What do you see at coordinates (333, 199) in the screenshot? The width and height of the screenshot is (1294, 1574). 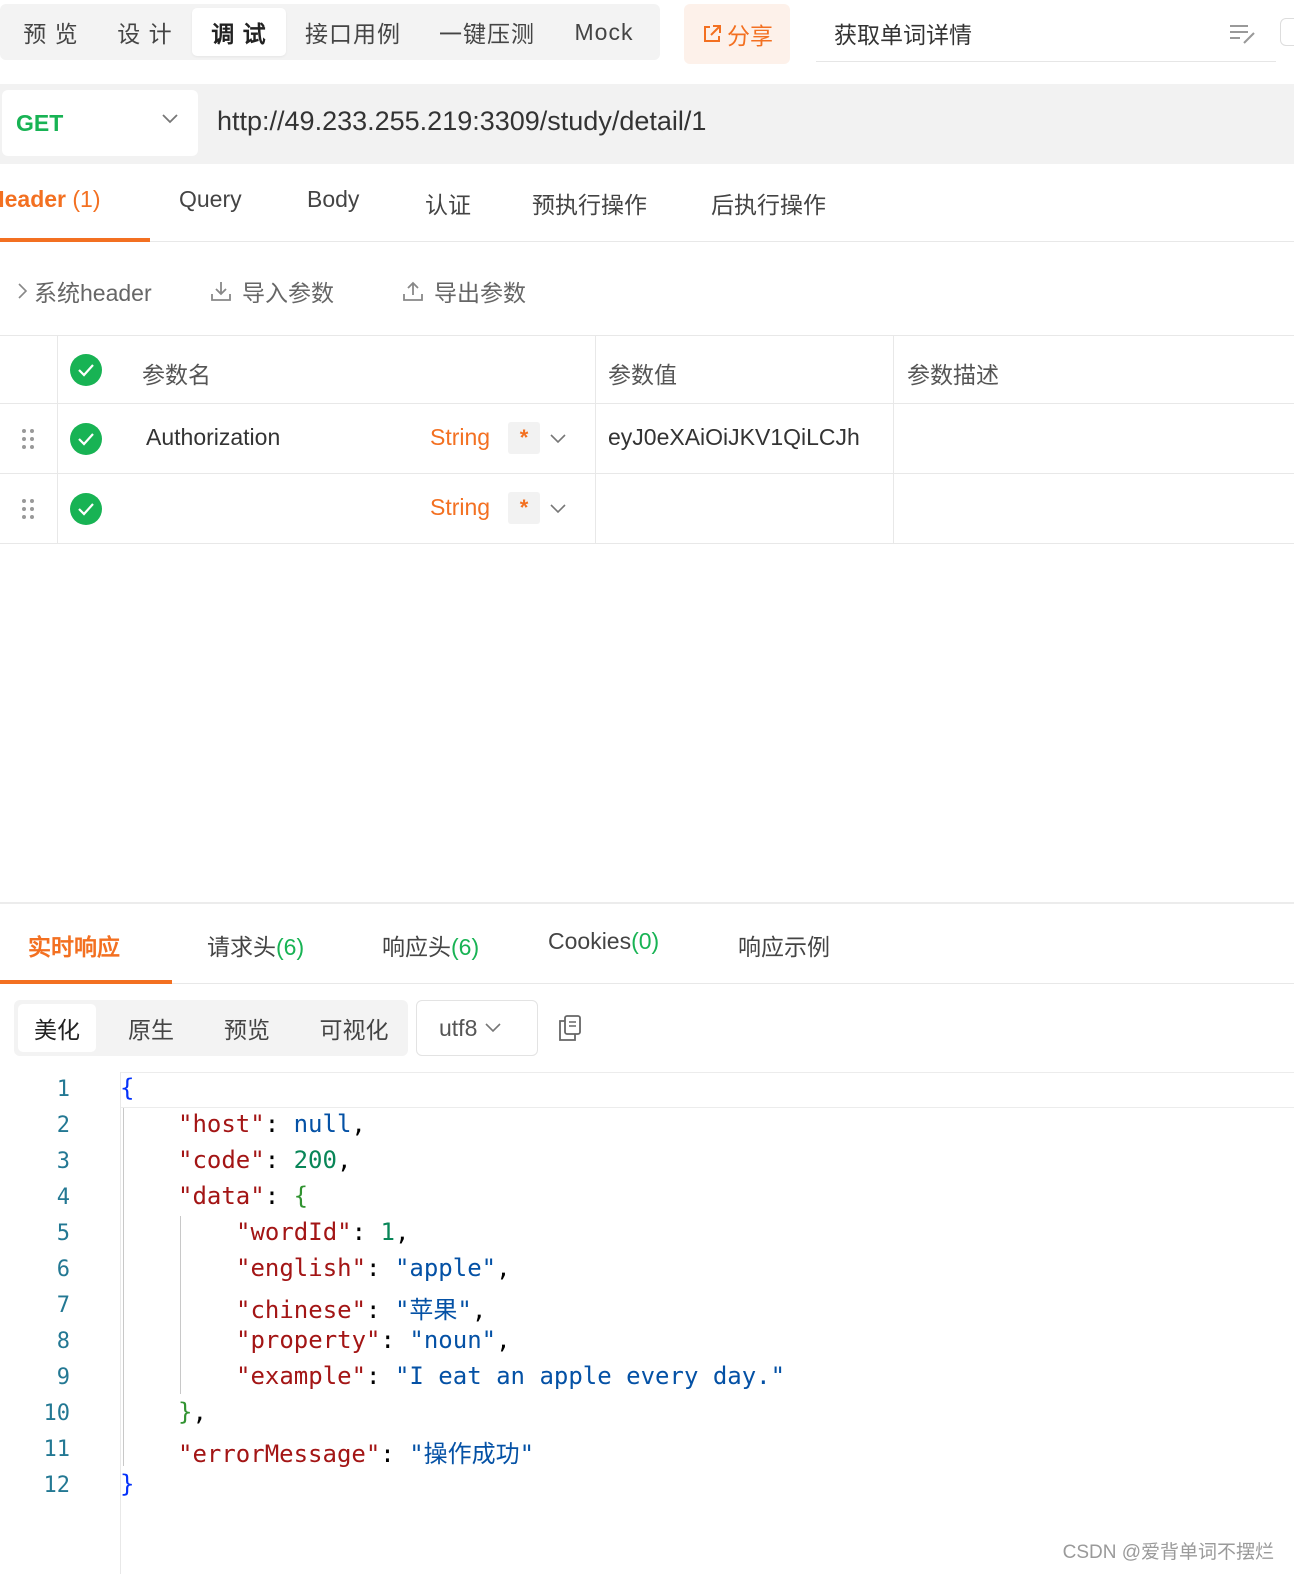 I see `tab-body: Body` at bounding box center [333, 199].